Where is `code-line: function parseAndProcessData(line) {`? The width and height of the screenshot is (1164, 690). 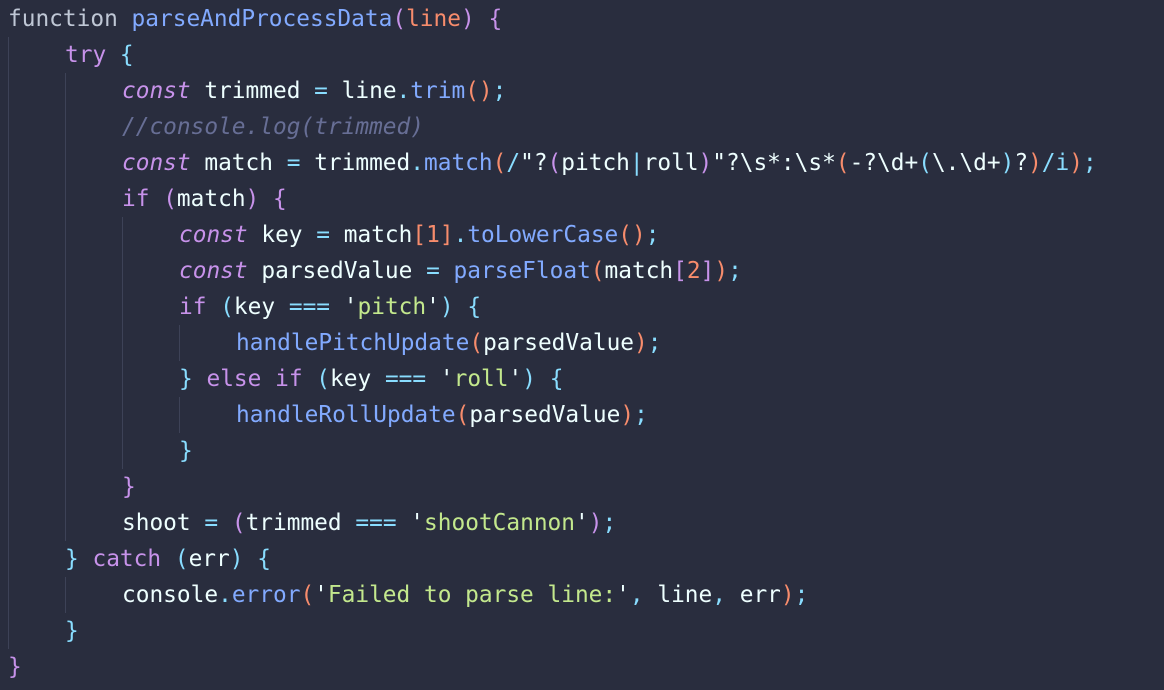 code-line: function parseAndProcessData(line) { is located at coordinates (255, 19).